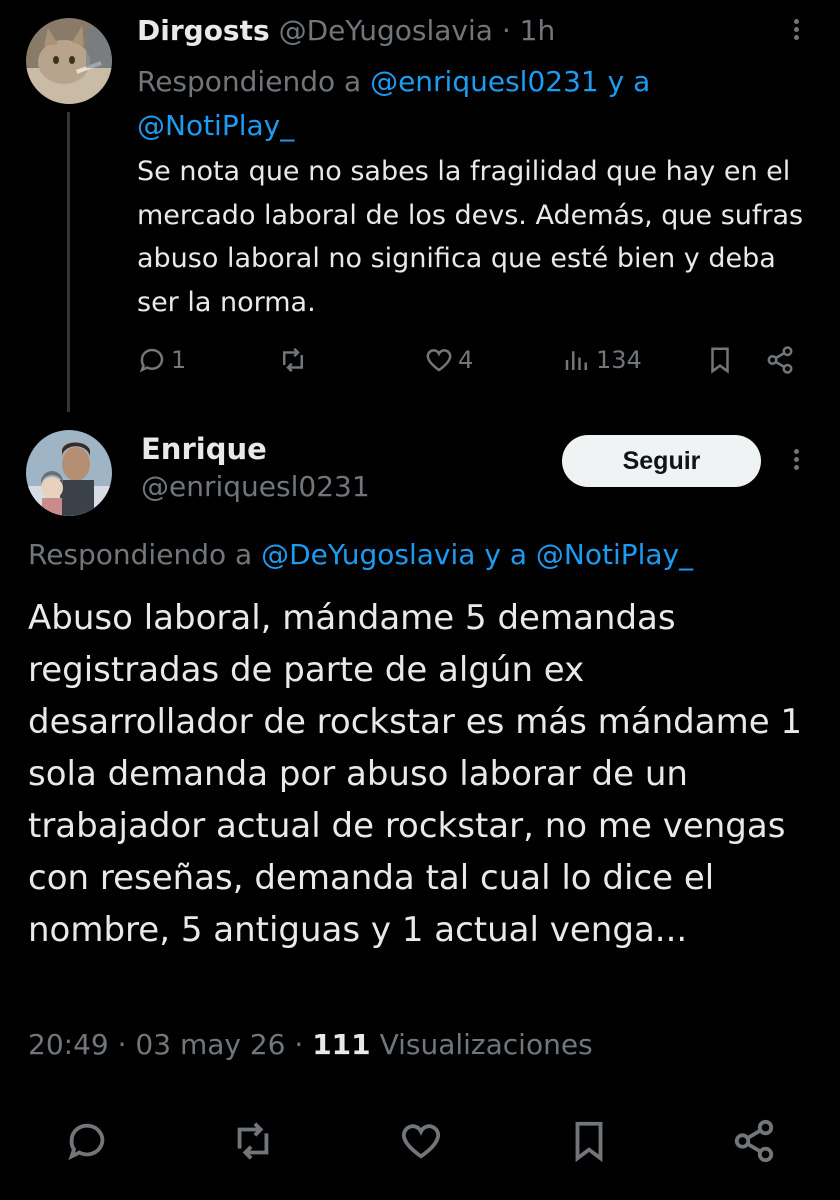  I want to click on reply-button, so click(87, 1141).